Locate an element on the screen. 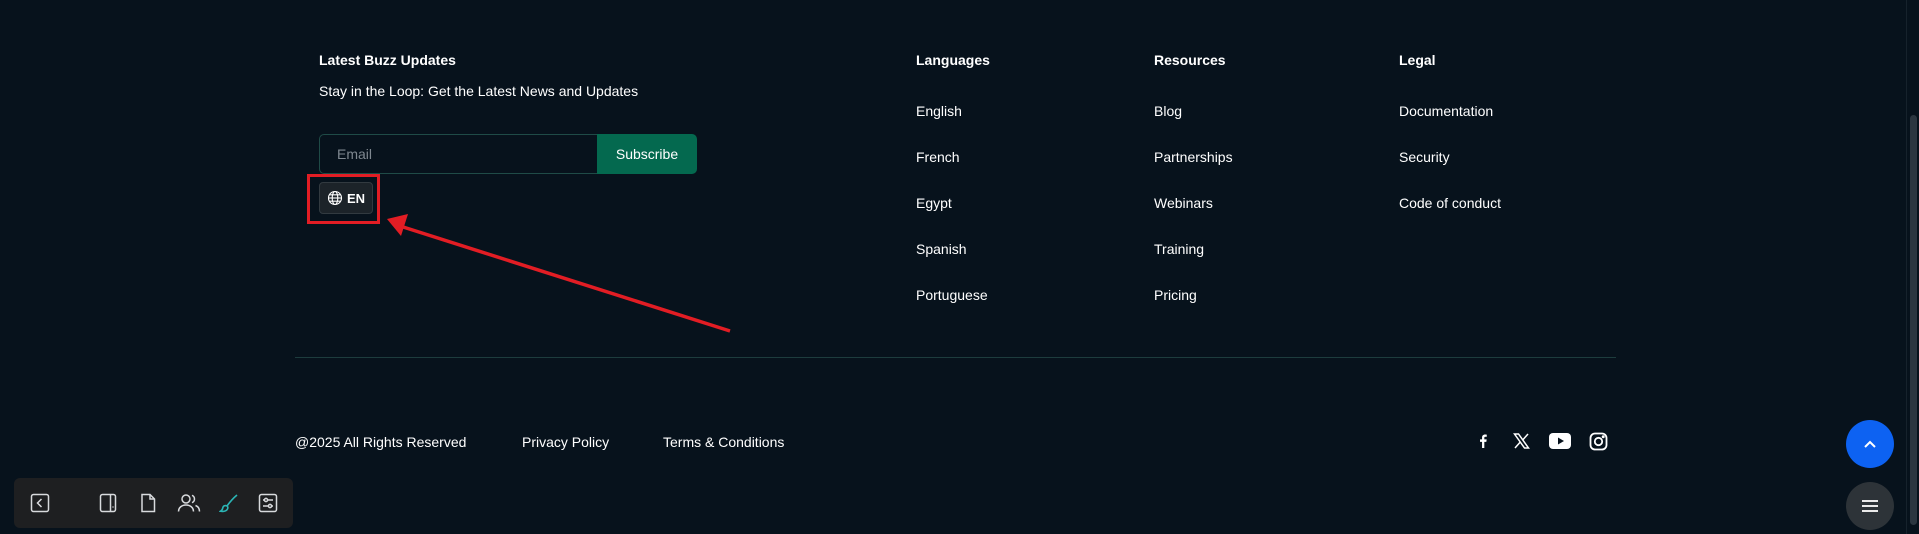 Image resolution: width=1919 pixels, height=534 pixels. editor-toolbar is located at coordinates (153, 503).